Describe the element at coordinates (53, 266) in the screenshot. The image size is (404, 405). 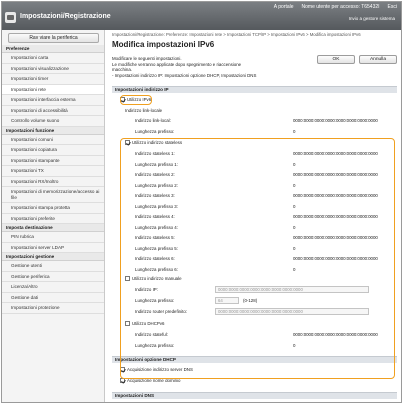
I see `sidebar-item-users: Gestione utenti` at that location.